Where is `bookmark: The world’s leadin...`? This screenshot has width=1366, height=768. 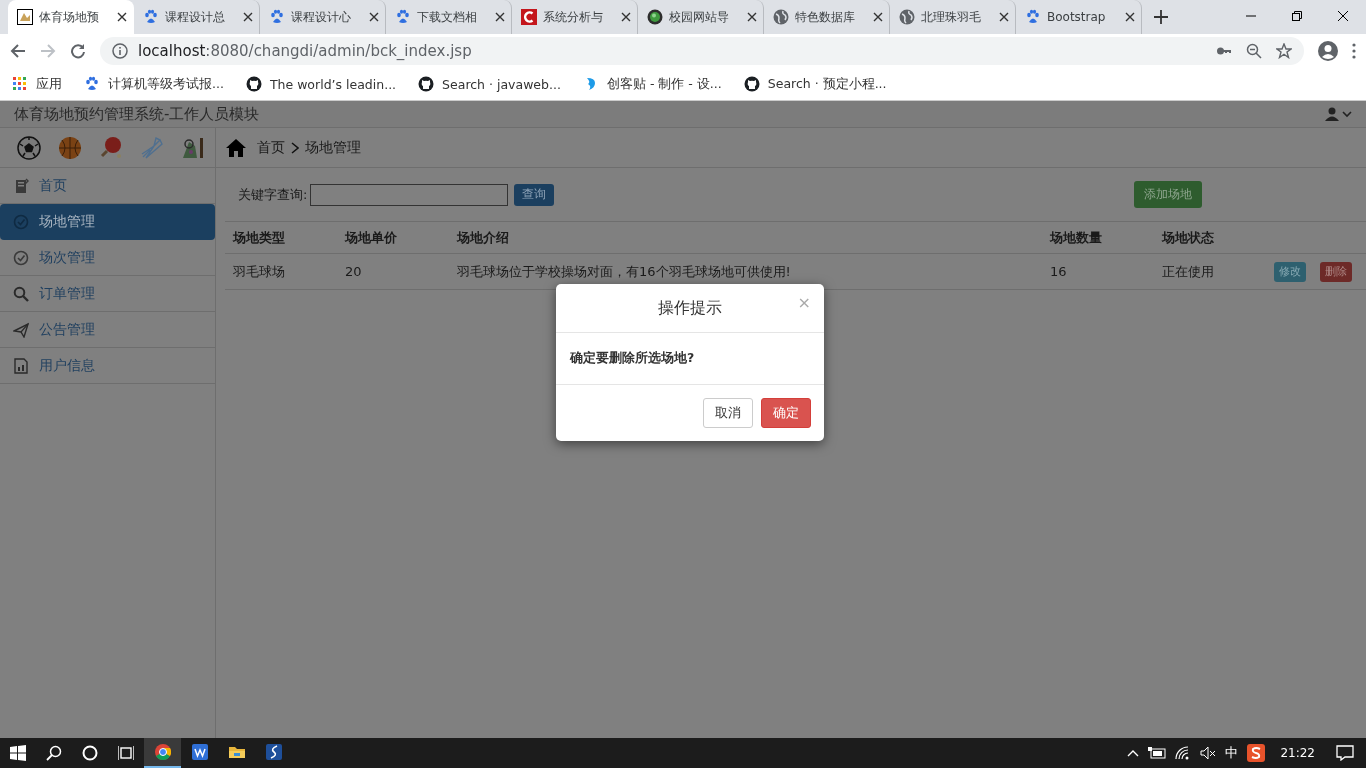 bookmark: The world’s leadin... is located at coordinates (321, 84).